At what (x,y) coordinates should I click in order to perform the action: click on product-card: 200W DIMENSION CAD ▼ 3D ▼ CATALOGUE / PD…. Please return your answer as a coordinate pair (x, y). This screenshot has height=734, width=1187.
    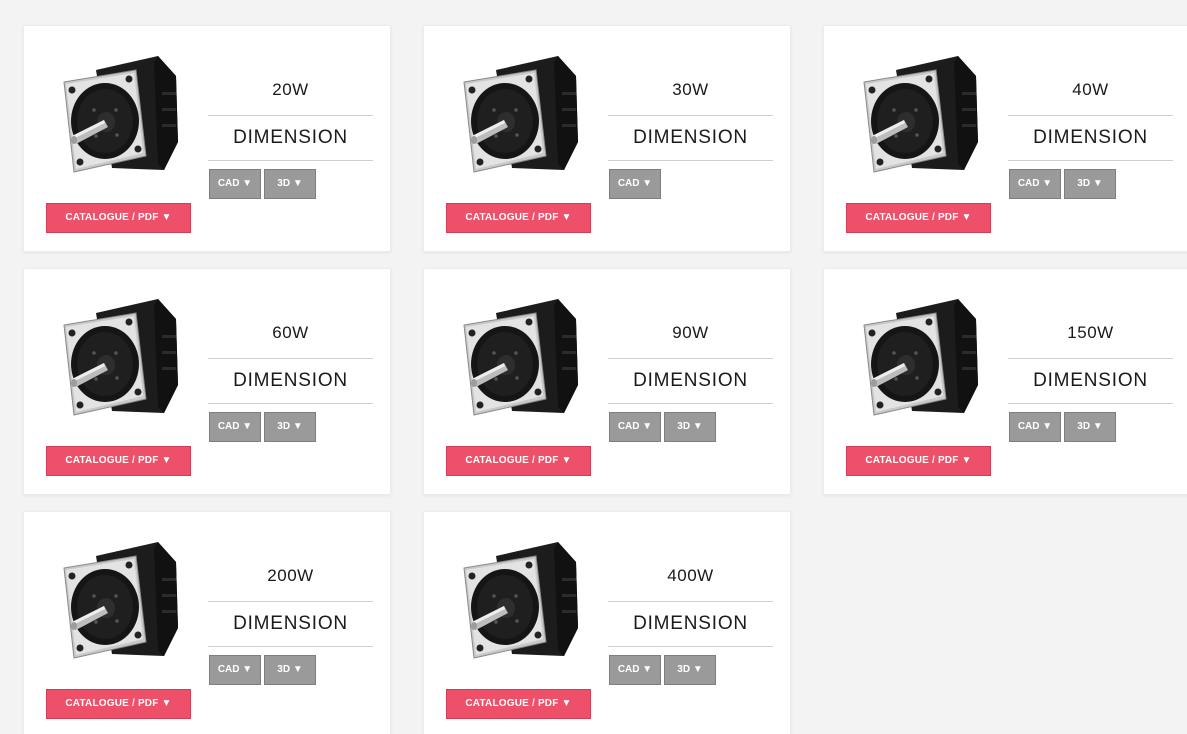
    Looking at the image, I should click on (207, 622).